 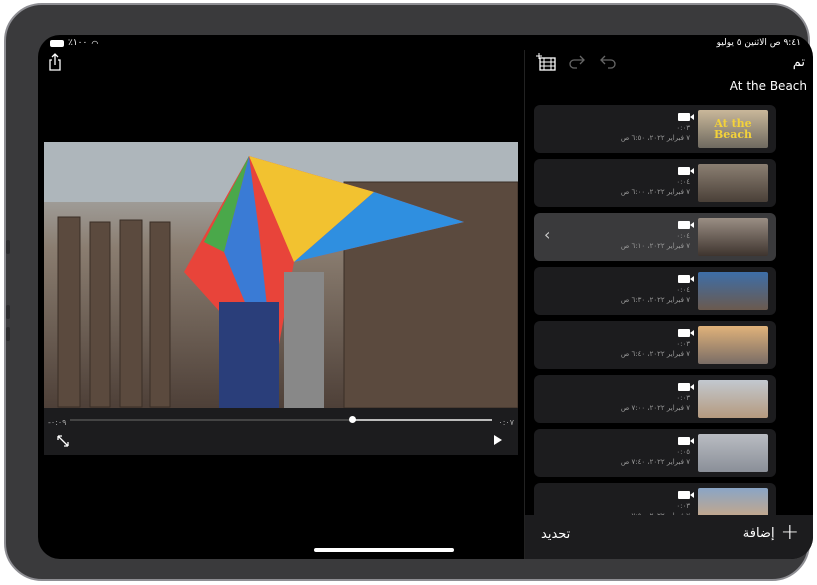 What do you see at coordinates (352, 419) in the screenshot?
I see `scrubber-handle` at bounding box center [352, 419].